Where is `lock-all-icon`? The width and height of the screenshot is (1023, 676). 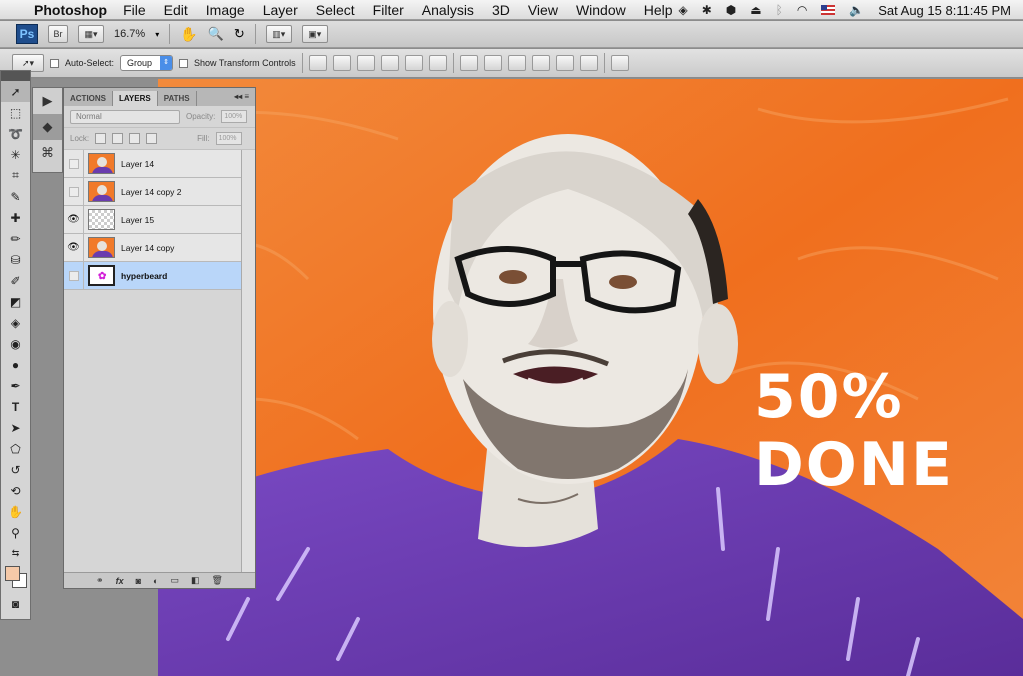
lock-all-icon is located at coordinates (152, 138).